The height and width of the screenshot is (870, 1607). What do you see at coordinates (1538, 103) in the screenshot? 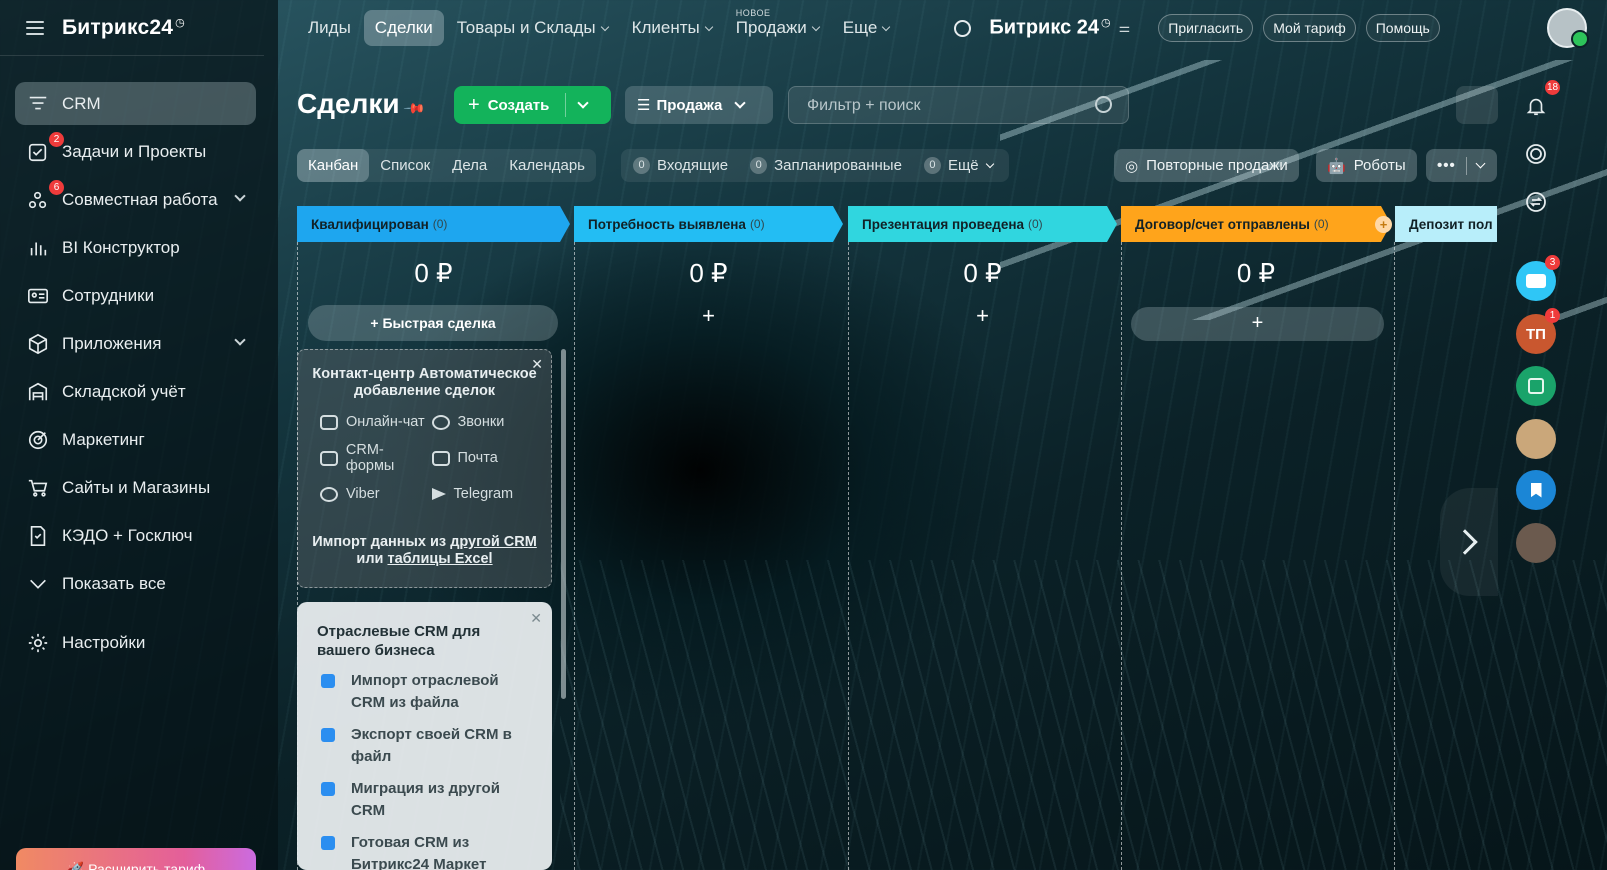
I see `bell-icon: 18` at bounding box center [1538, 103].